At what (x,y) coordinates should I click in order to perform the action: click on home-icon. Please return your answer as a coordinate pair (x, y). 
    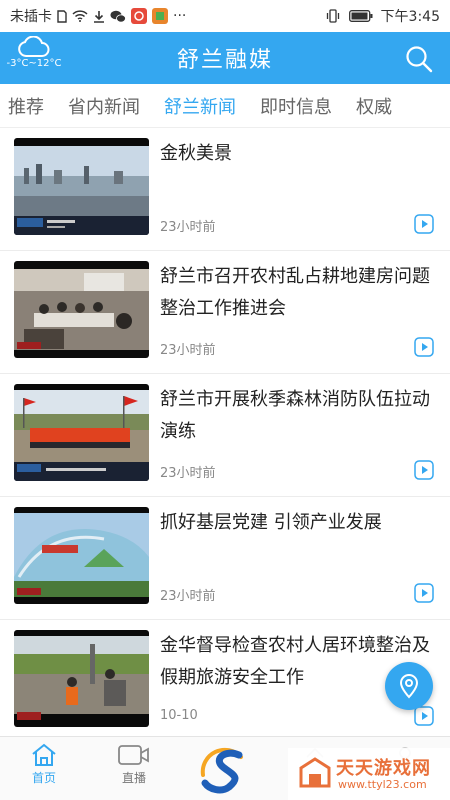
    Looking at the image, I should click on (44, 754).